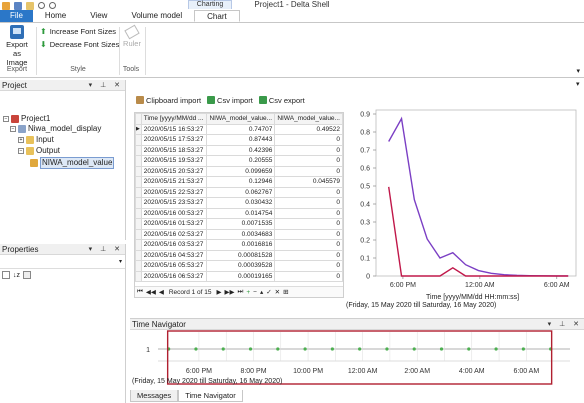  I want to click on value-cell: 0.42396, so click(241, 150).